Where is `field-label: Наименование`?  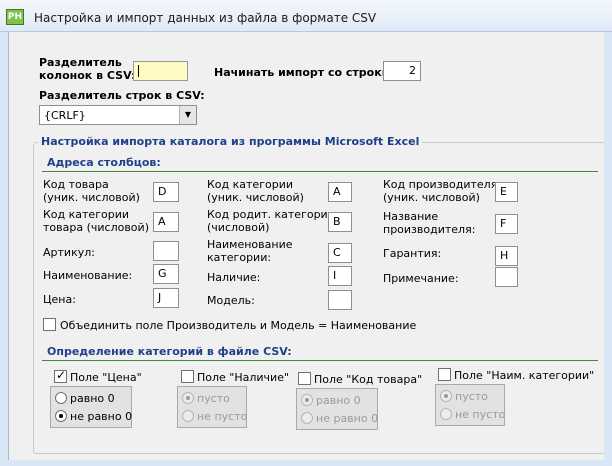 field-label: Наименование is located at coordinates (250, 244).